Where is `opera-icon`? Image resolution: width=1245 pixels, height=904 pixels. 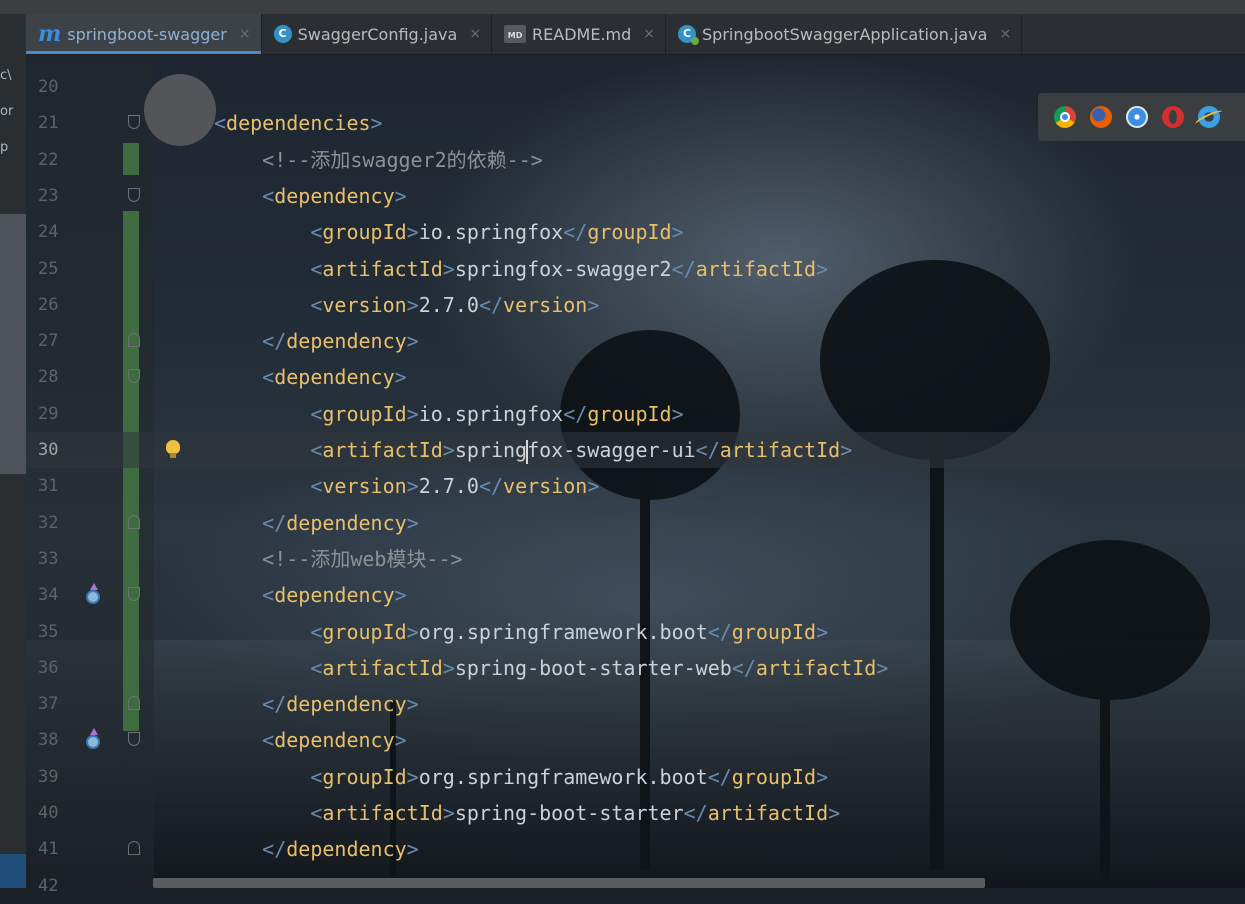 opera-icon is located at coordinates (1173, 117).